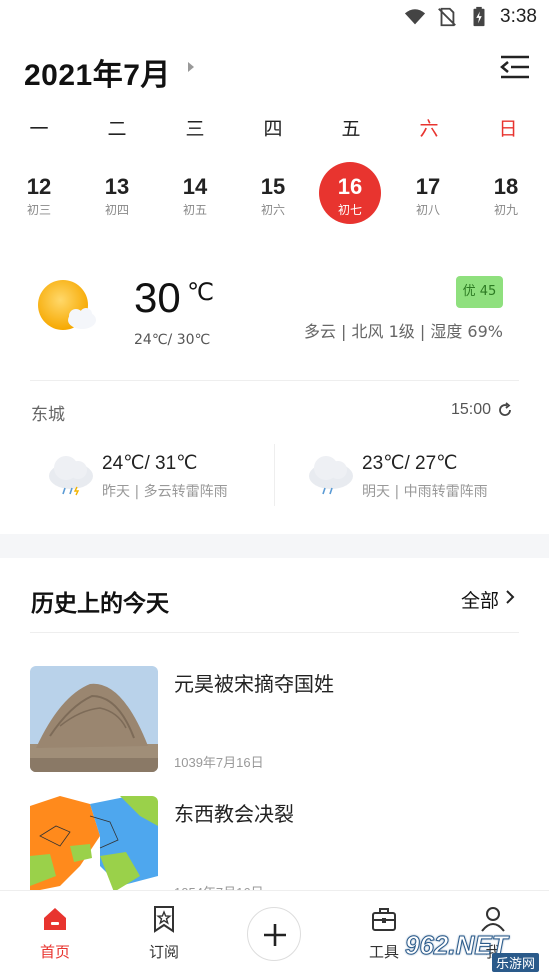 The image size is (549, 976). I want to click on watermark-subtext: 乐游网, so click(515, 962).